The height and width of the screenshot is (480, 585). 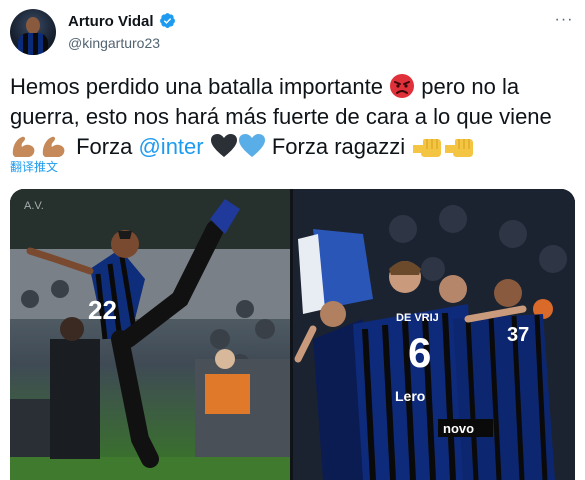 I want to click on translate-tweet-link: 翻译推文, so click(x=34, y=166).